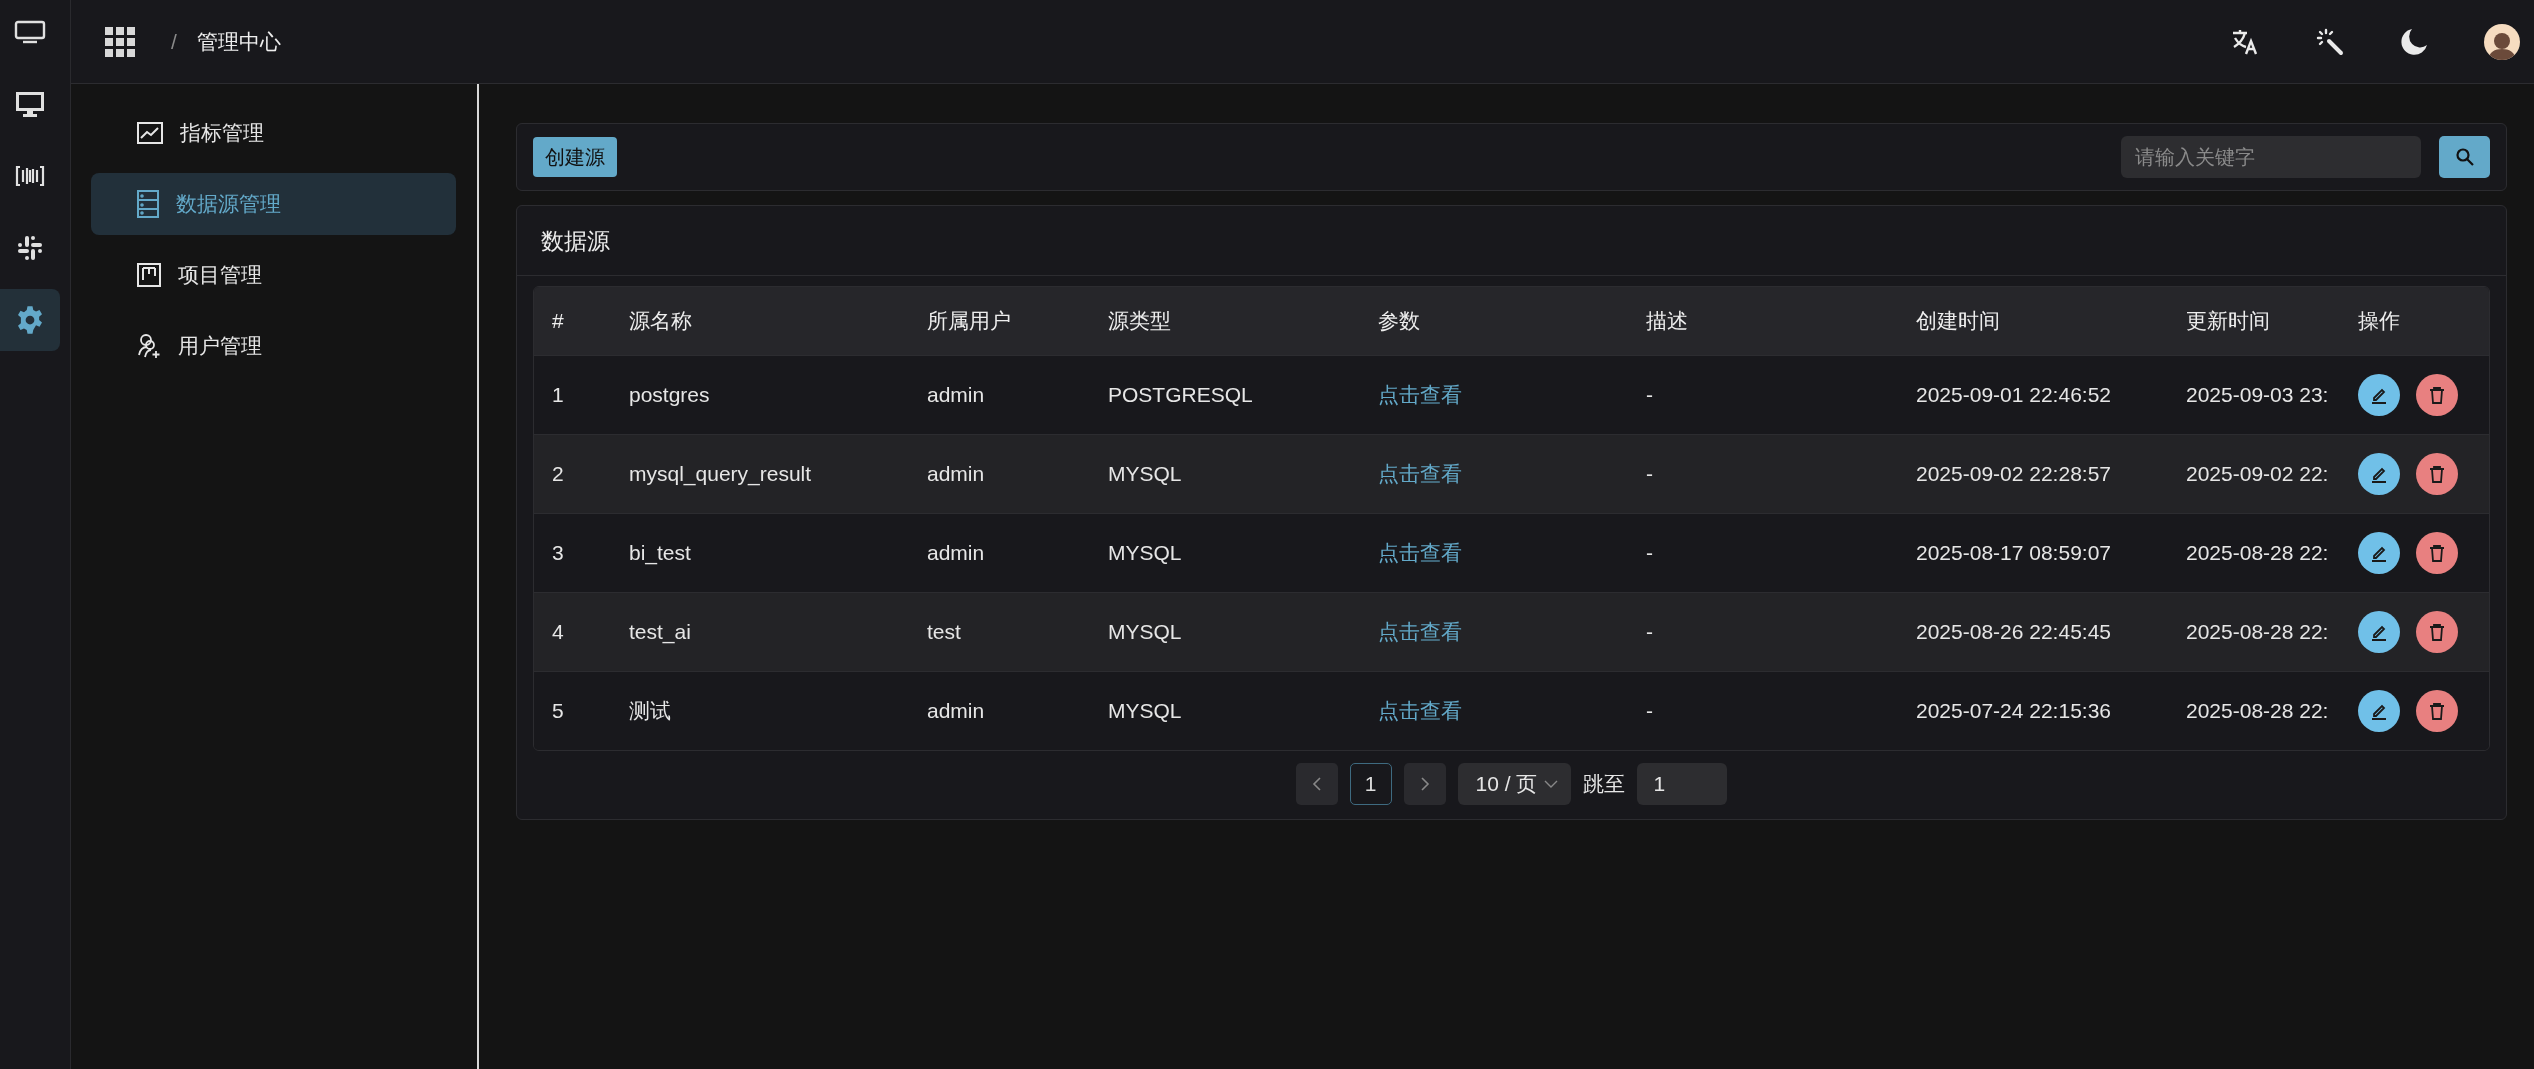 The height and width of the screenshot is (1069, 2534). What do you see at coordinates (30, 104) in the screenshot?
I see `desktop-icon` at bounding box center [30, 104].